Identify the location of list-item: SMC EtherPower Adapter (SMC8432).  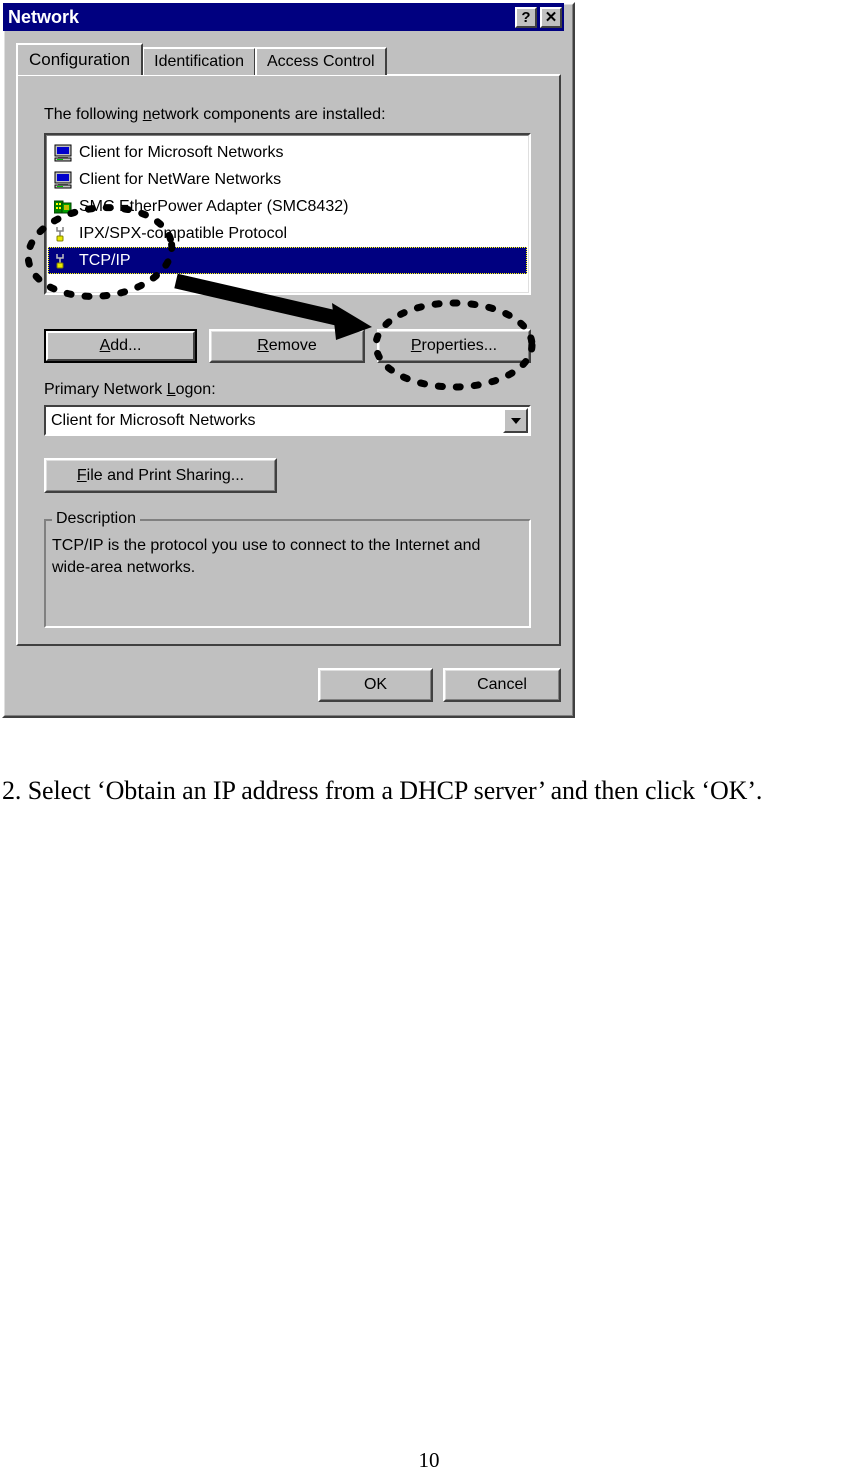
(287, 206).